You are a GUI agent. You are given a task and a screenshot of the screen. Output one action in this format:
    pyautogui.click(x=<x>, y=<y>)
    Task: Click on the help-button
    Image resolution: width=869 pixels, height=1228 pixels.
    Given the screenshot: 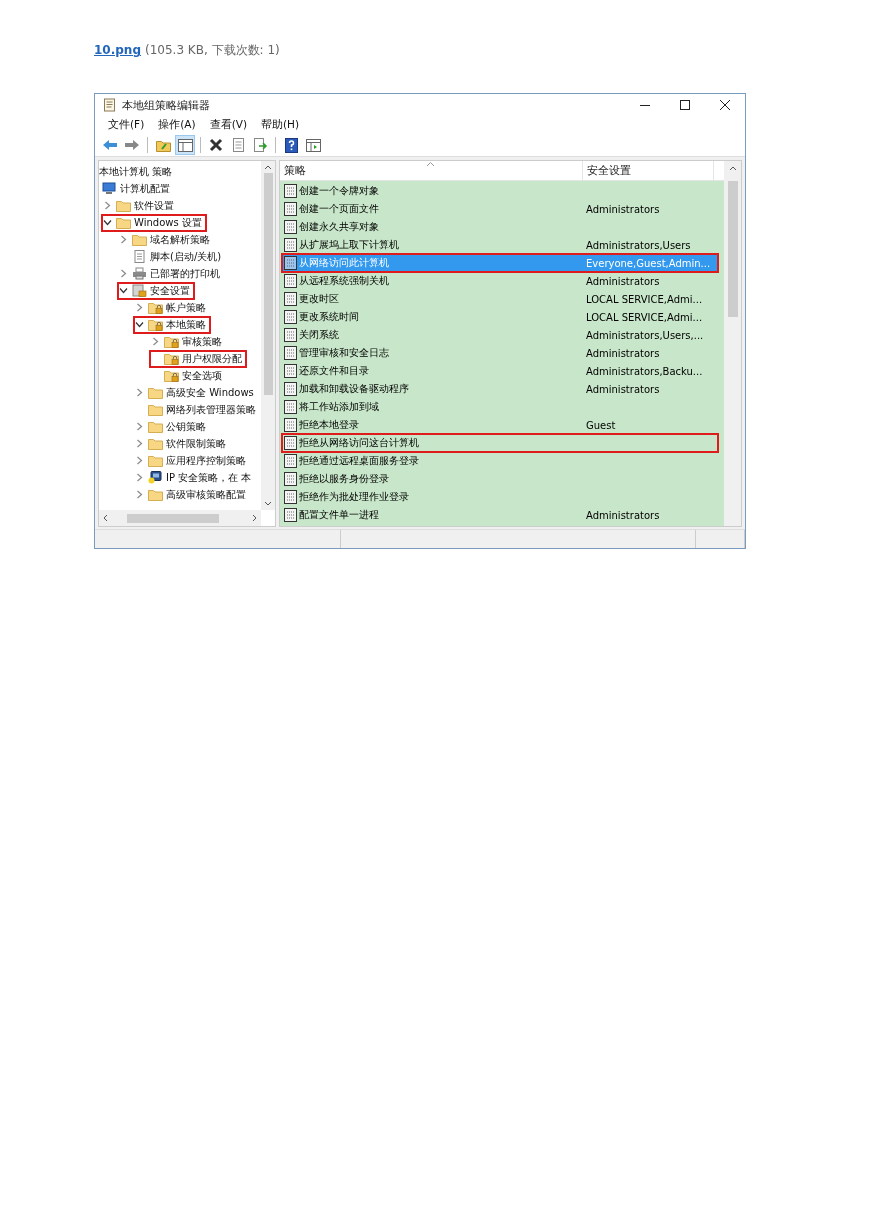 What is the action you would take?
    pyautogui.click(x=291, y=145)
    